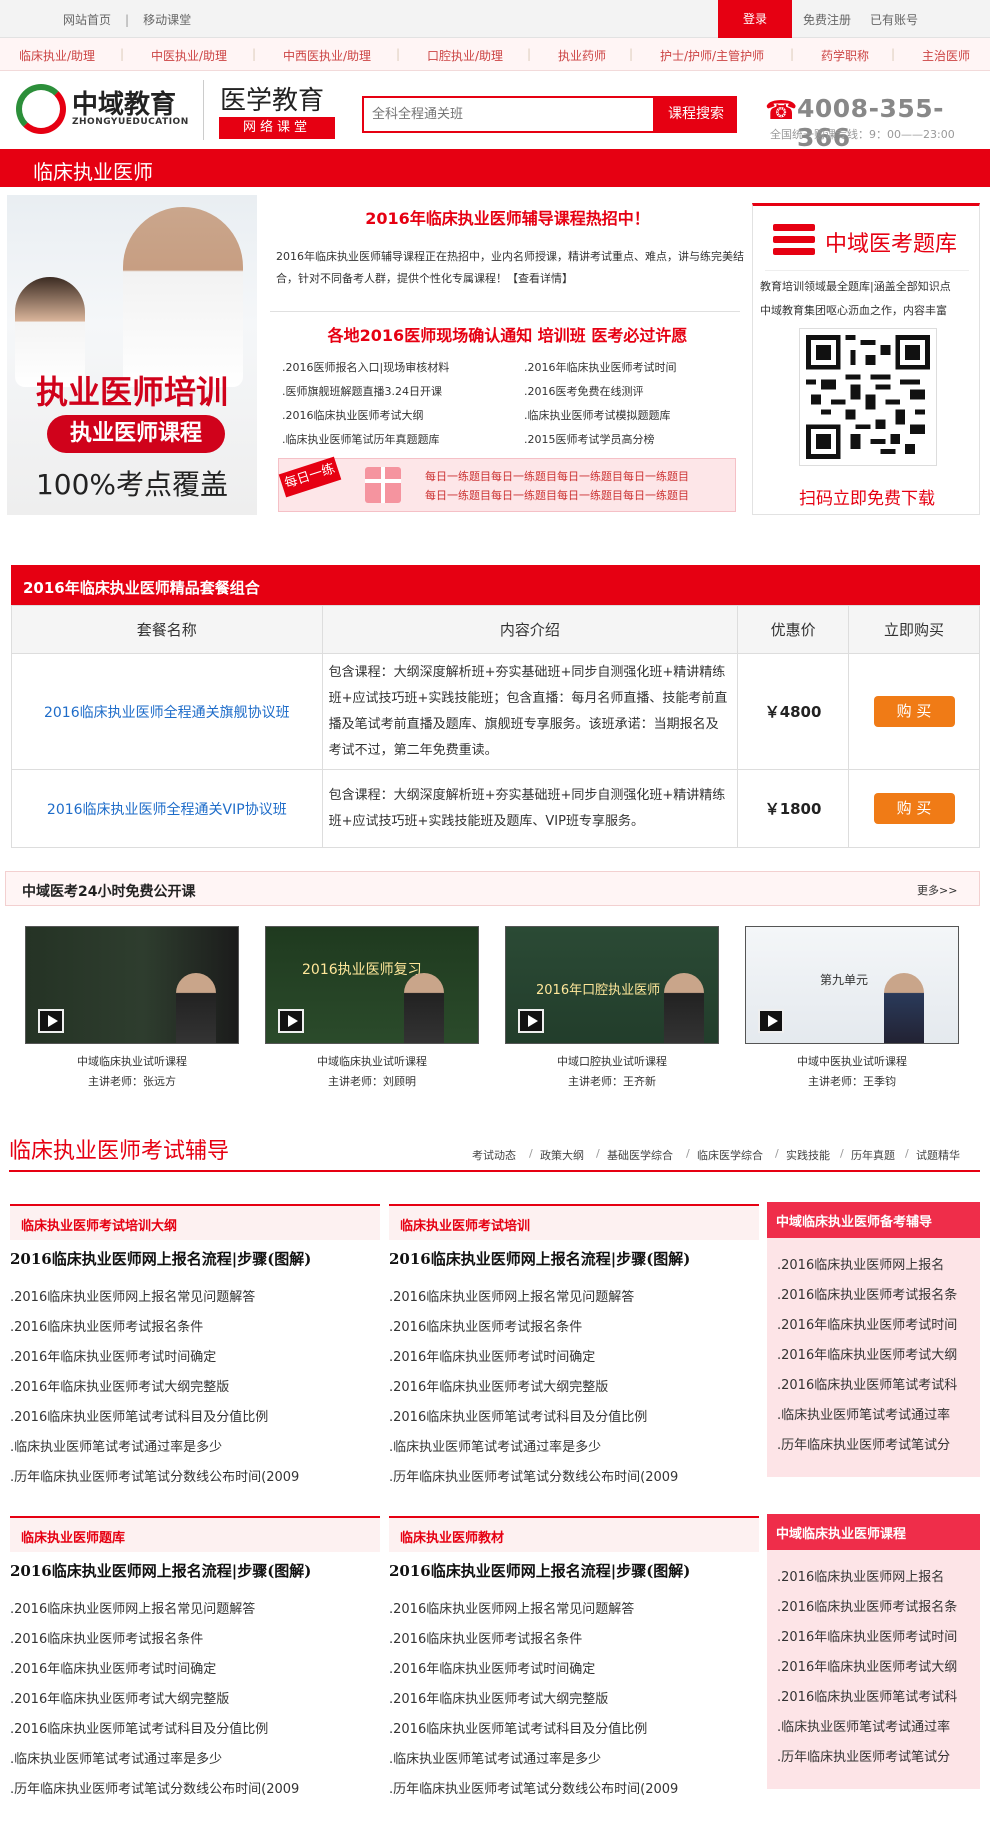 The image size is (990, 1838). What do you see at coordinates (494, 1155) in the screenshot?
I see `section-nav-link: 考试动态` at bounding box center [494, 1155].